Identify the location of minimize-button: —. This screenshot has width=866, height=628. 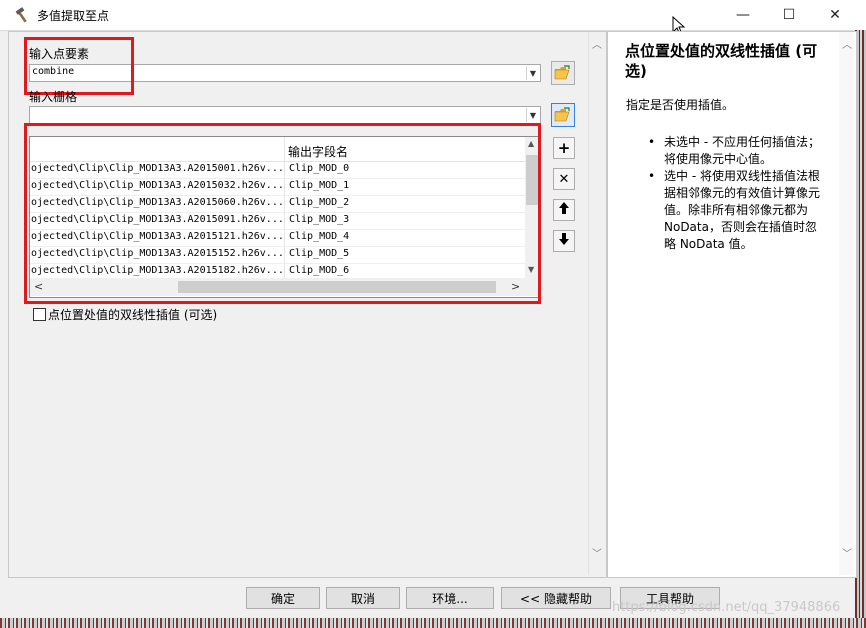
(743, 15).